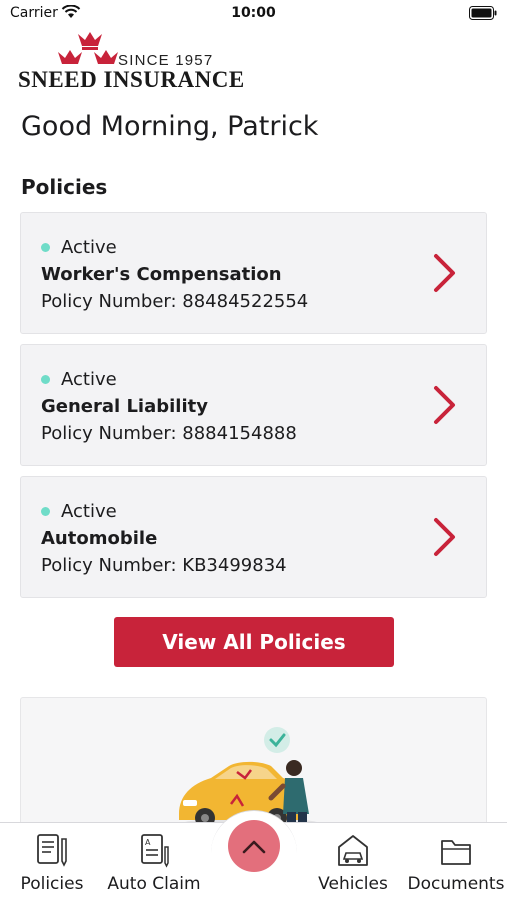 The height and width of the screenshot is (900, 507). Describe the element at coordinates (148, 842) in the screenshot. I see `svg-text: A` at that location.